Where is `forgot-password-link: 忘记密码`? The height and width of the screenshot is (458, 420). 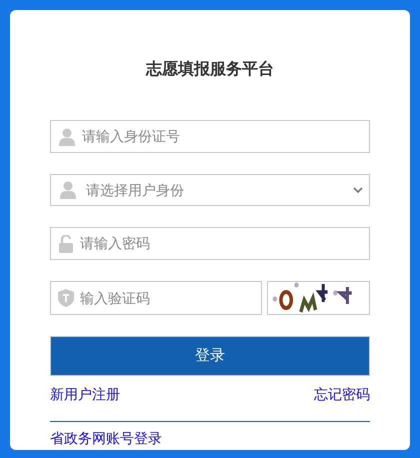 forgot-password-link: 忘记密码 is located at coordinates (342, 394).